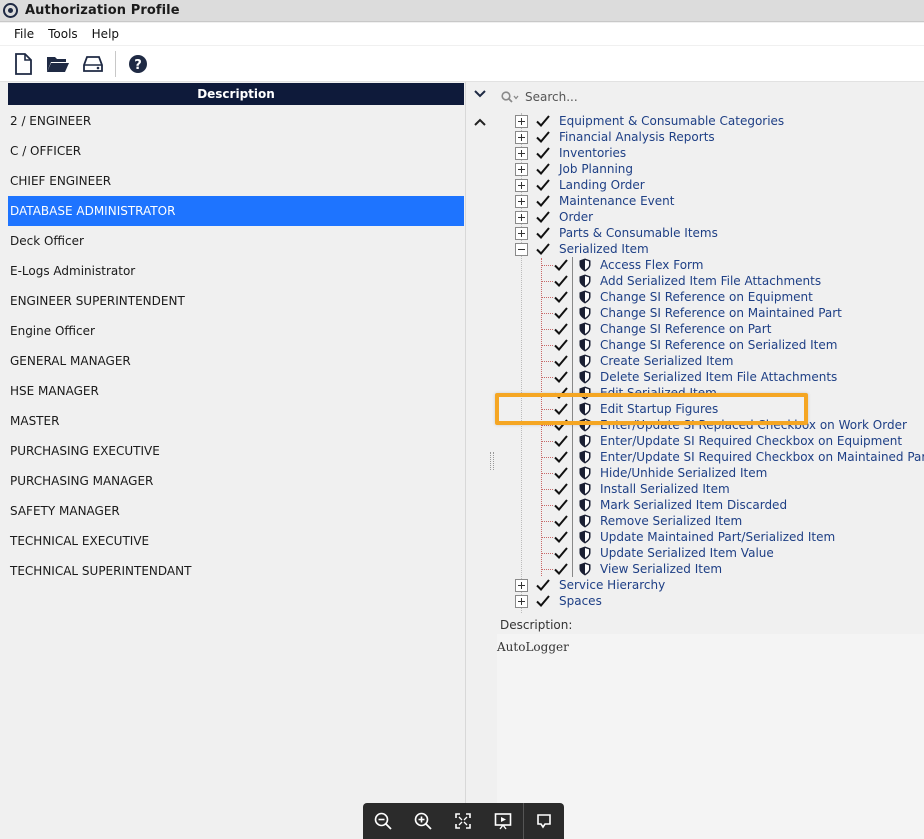 Image resolution: width=924 pixels, height=839 pixels. Describe the element at coordinates (236, 571) in the screenshot. I see `role-list-item: TECHNICAL SUPERINTENDANT` at that location.